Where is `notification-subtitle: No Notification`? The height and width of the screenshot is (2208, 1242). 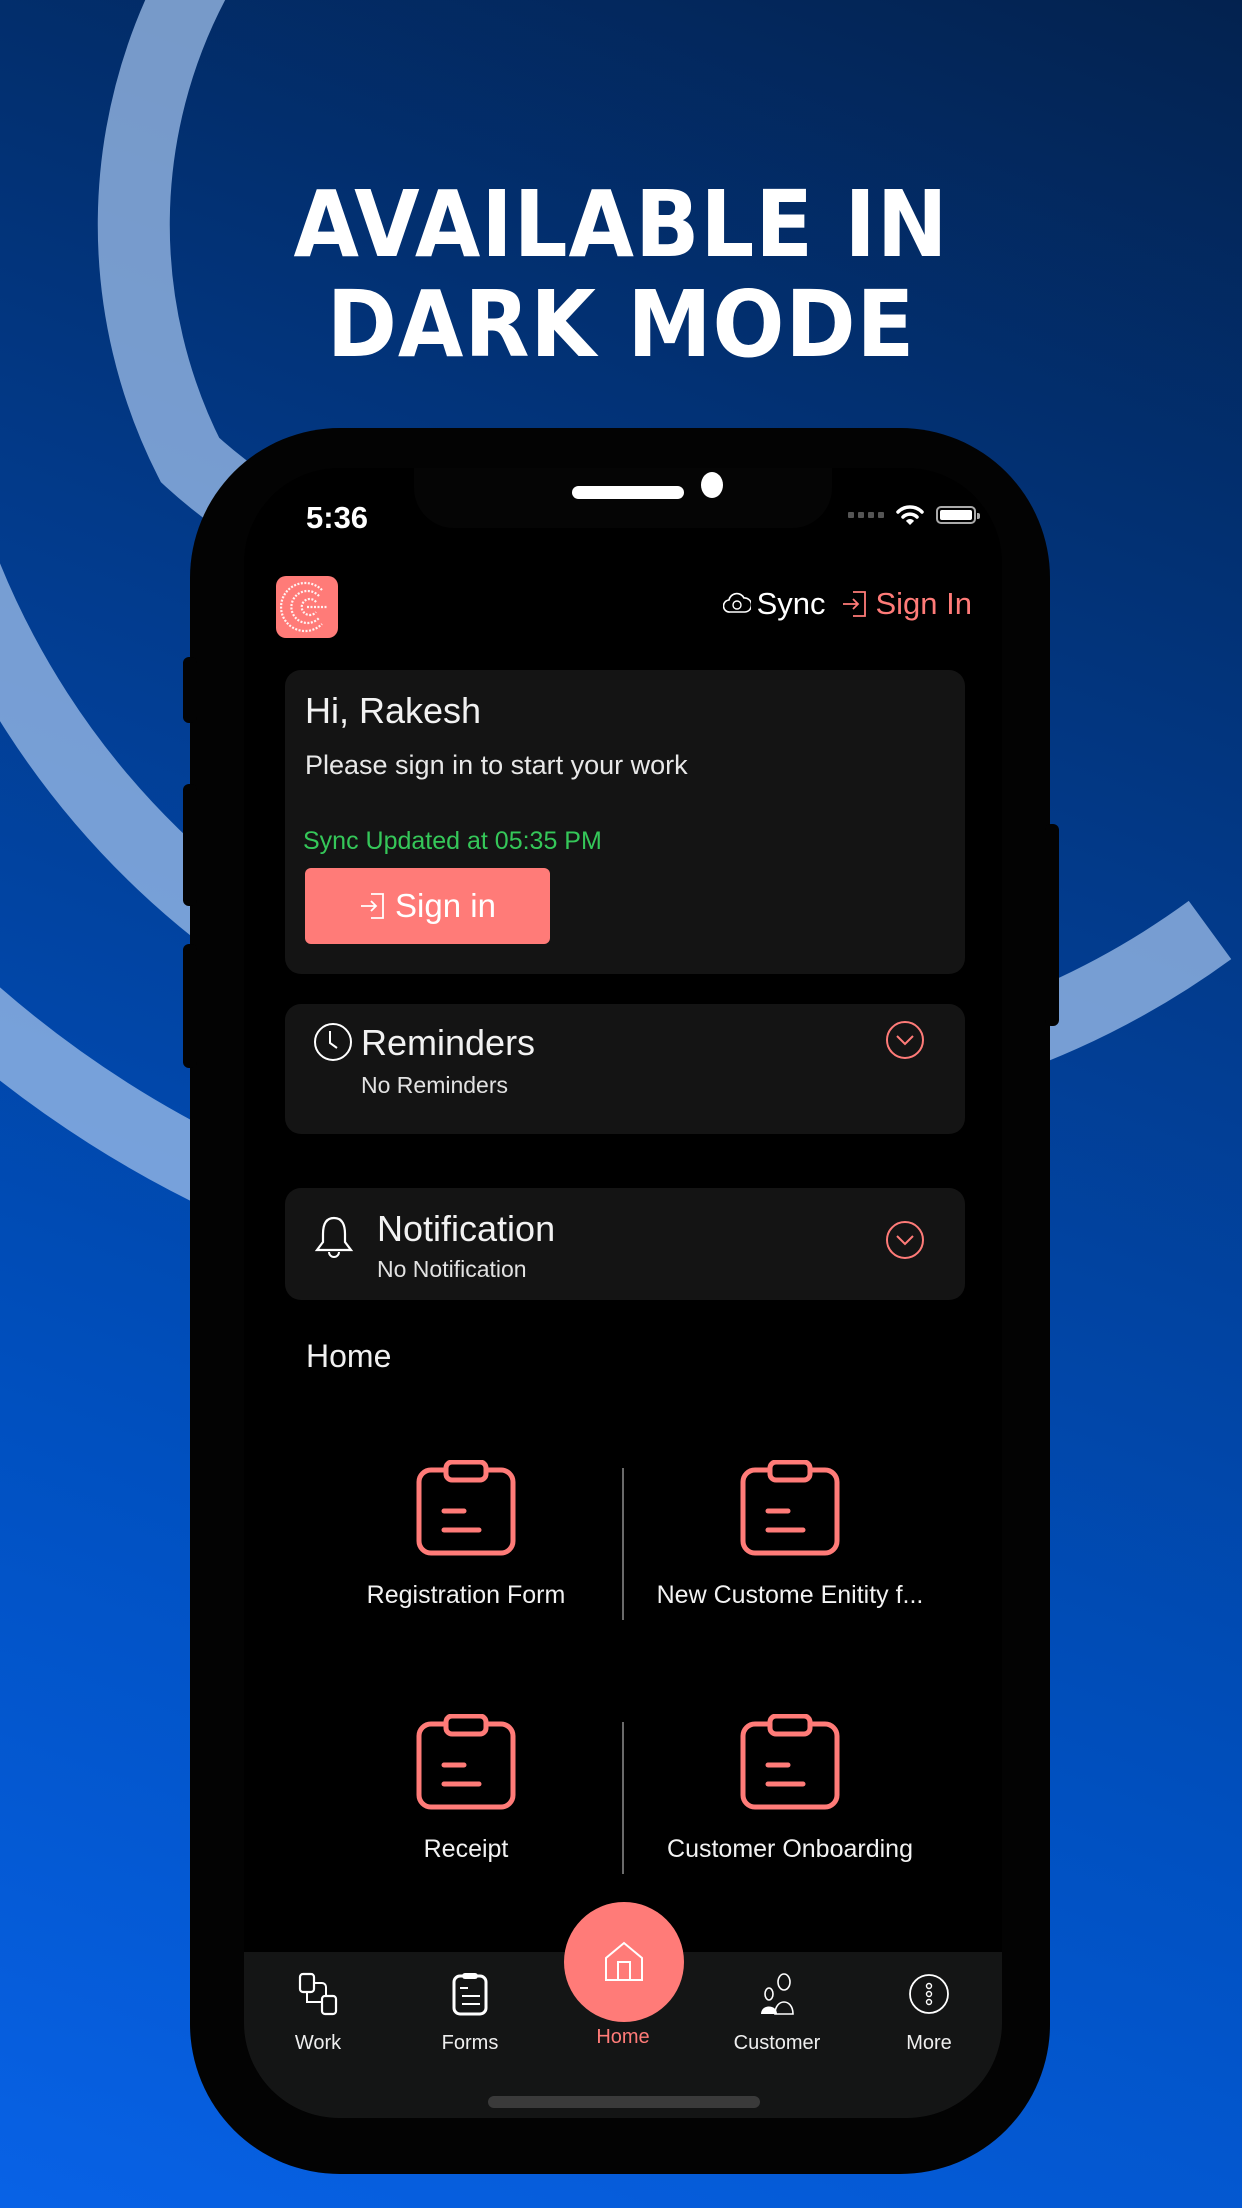 notification-subtitle: No Notification is located at coordinates (452, 1269).